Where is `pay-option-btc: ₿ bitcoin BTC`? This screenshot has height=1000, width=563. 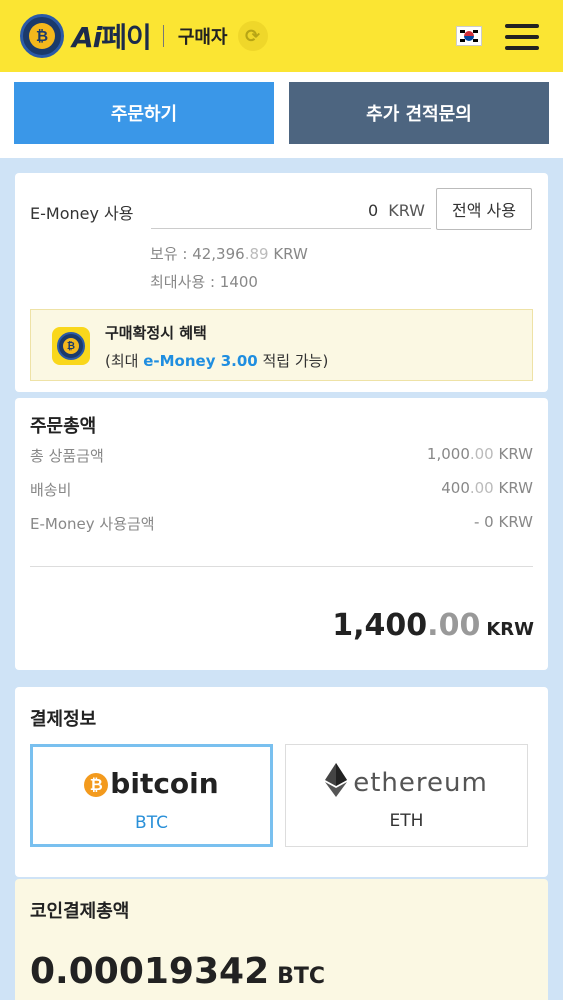 pay-option-btc: ₿ bitcoin BTC is located at coordinates (151, 795).